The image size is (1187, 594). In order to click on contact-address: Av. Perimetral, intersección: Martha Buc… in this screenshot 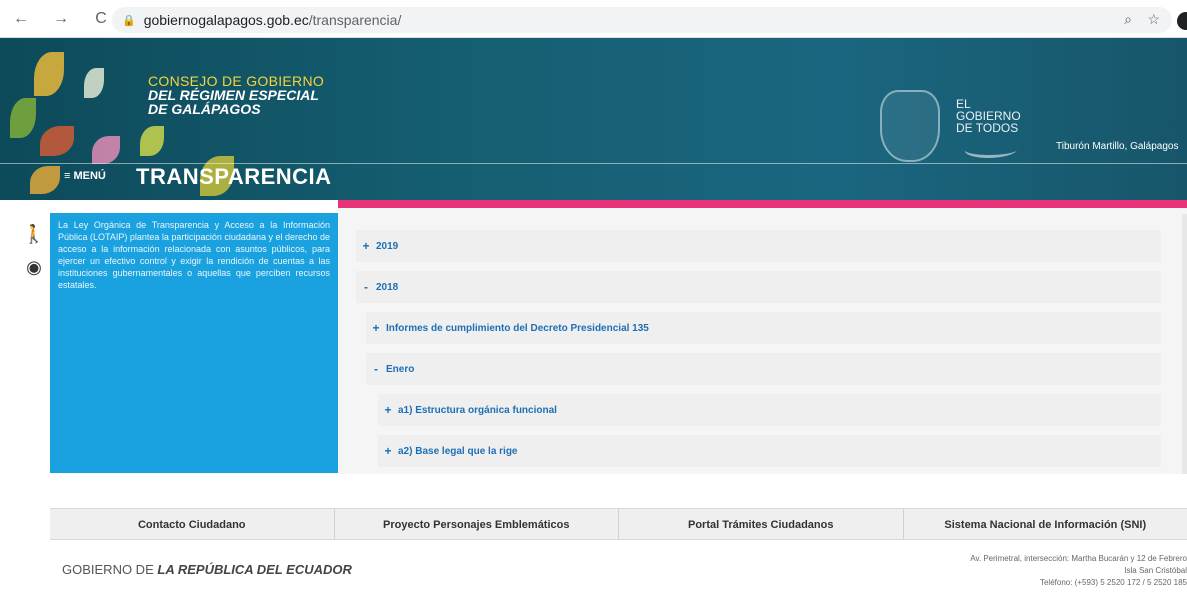, I will do `click(1078, 571)`.